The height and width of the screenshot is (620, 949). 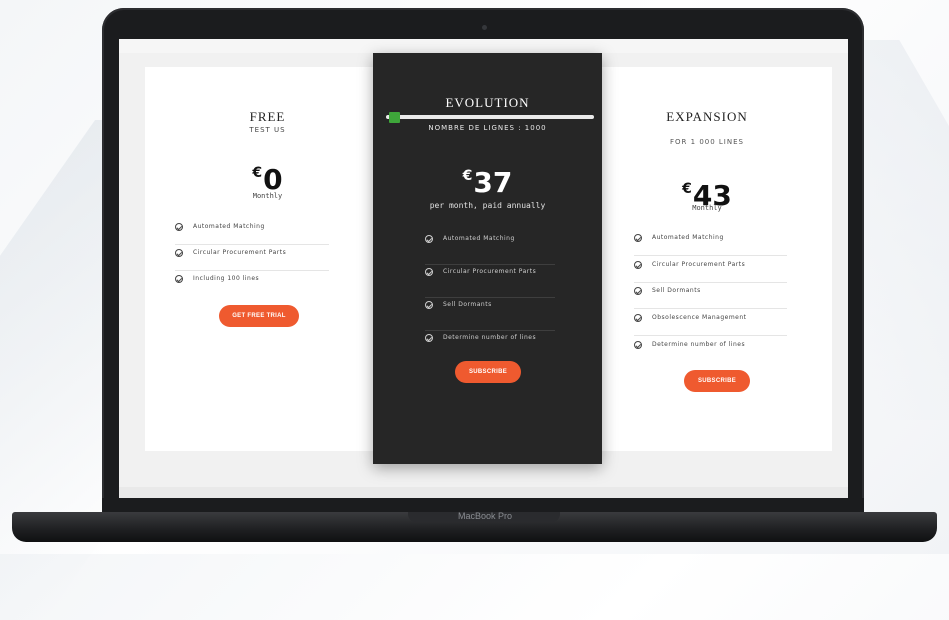 What do you see at coordinates (485, 516) in the screenshot?
I see `laptop-brand-label: MacBook Pro` at bounding box center [485, 516].